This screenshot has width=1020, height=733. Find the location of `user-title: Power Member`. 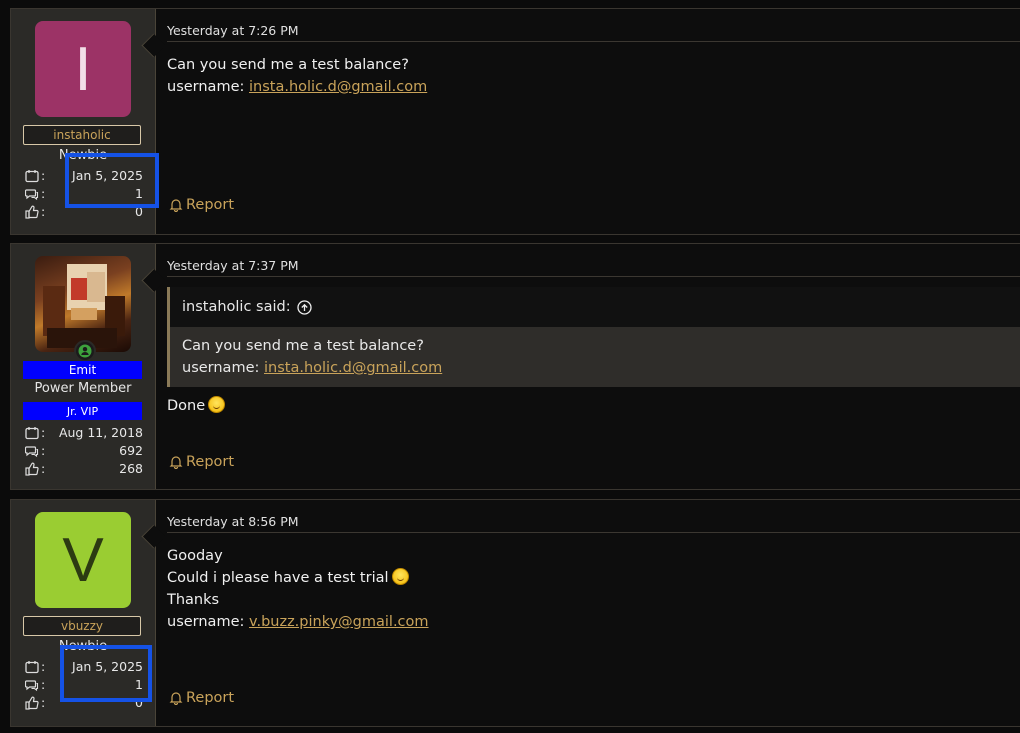

user-title: Power Member is located at coordinates (83, 388).